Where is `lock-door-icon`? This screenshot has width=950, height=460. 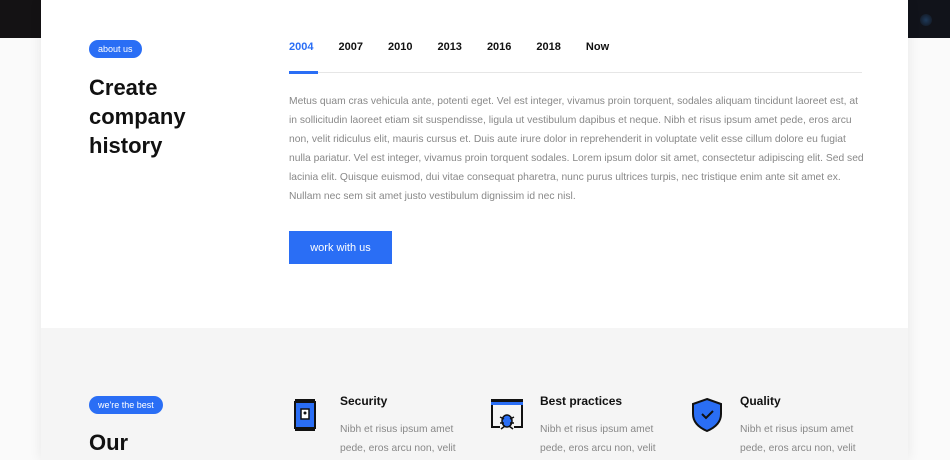 lock-door-icon is located at coordinates (305, 415).